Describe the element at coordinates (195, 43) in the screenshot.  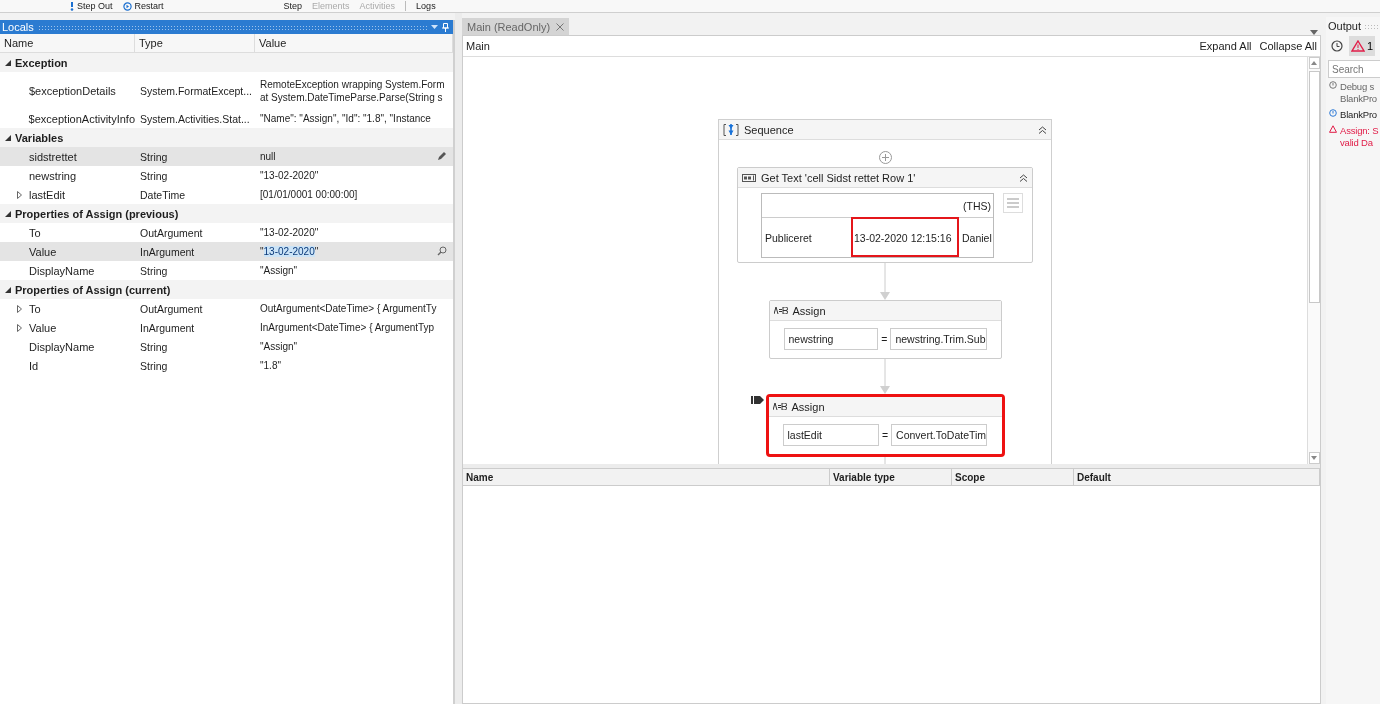
I see `column-header: Type` at that location.